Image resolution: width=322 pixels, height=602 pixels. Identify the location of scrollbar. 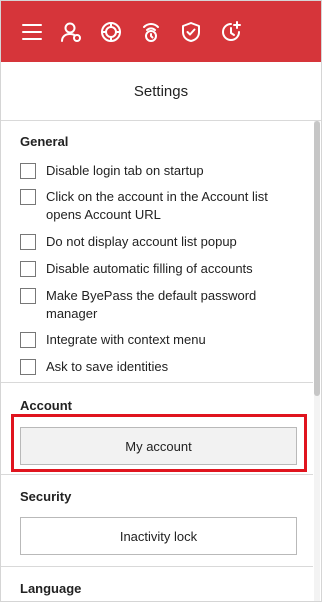
(317, 361).